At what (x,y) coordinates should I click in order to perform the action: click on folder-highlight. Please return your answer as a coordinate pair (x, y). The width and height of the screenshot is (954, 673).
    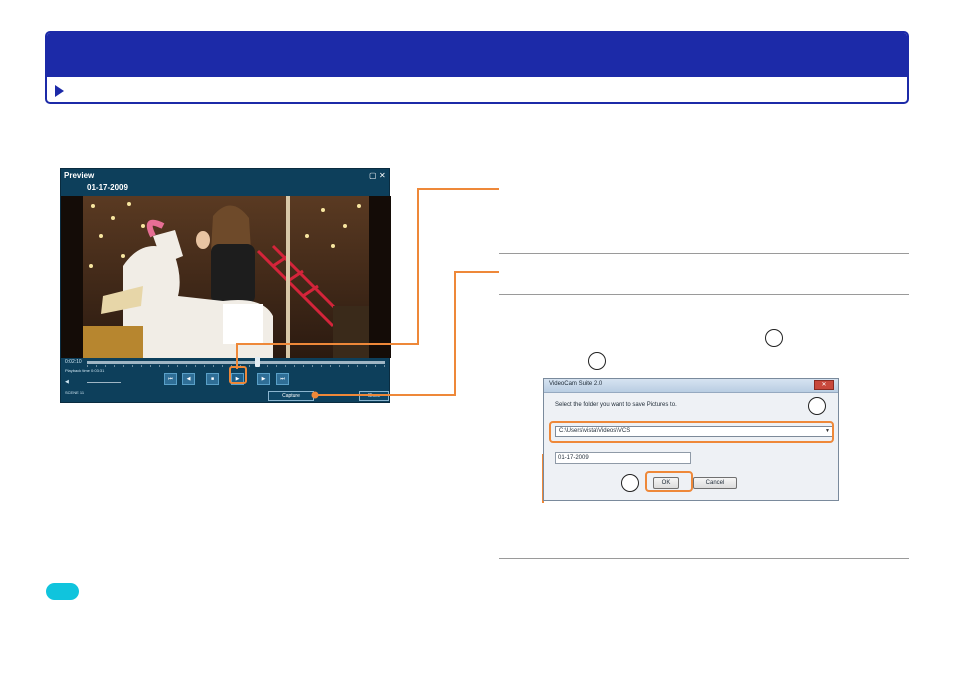
    Looking at the image, I should click on (691, 432).